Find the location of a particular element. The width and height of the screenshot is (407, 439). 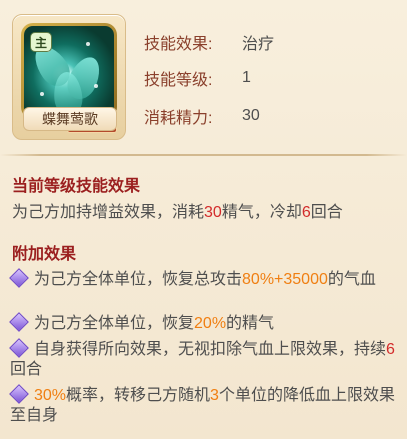

effect-1-heal-value: 80%+35000 is located at coordinates (285, 279).